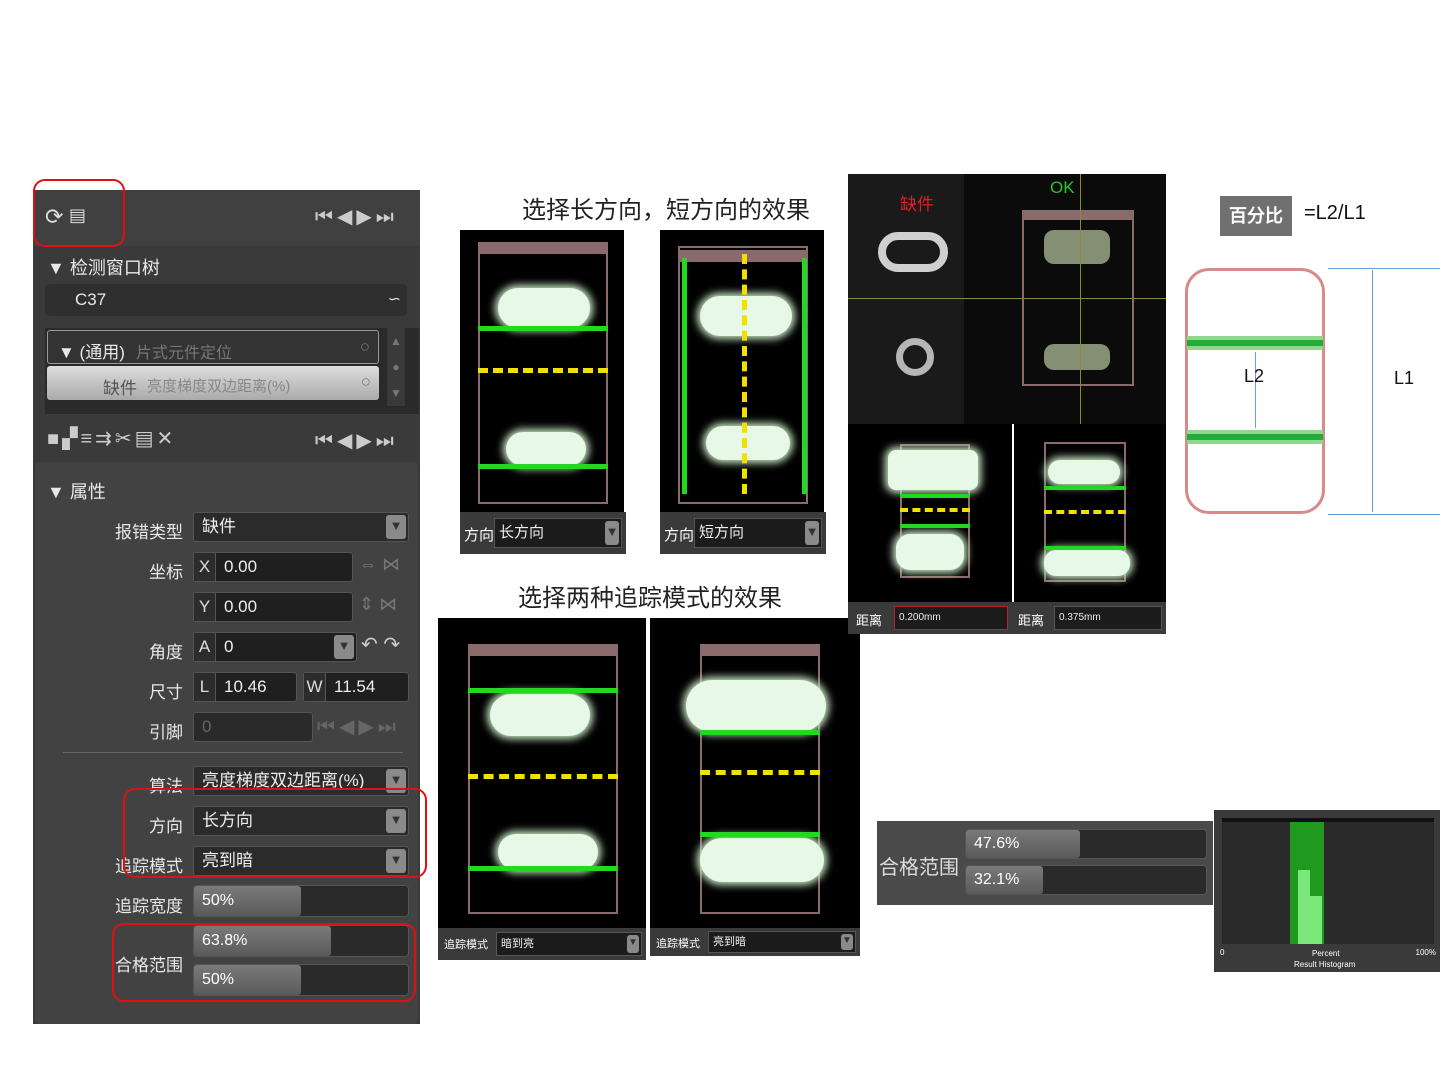  Describe the element at coordinates (166, 572) in the screenshot. I see `coord-label: 坐标` at that location.